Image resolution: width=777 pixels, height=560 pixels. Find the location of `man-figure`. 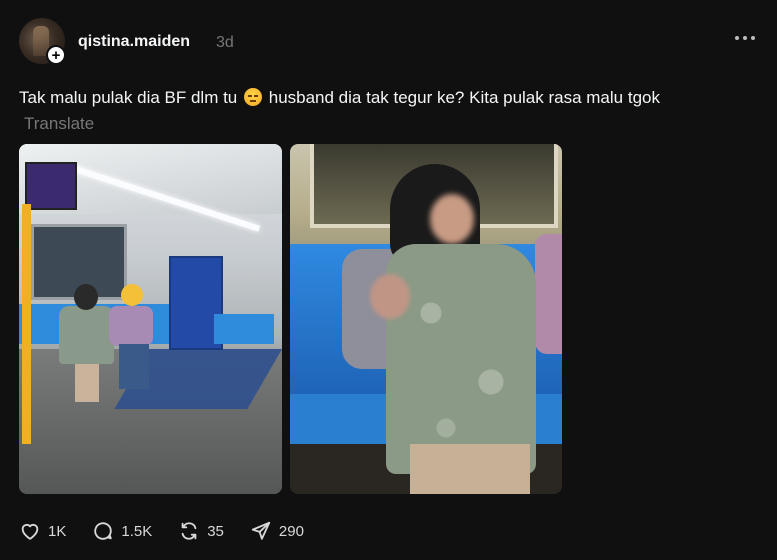

man-figure is located at coordinates (132, 339).